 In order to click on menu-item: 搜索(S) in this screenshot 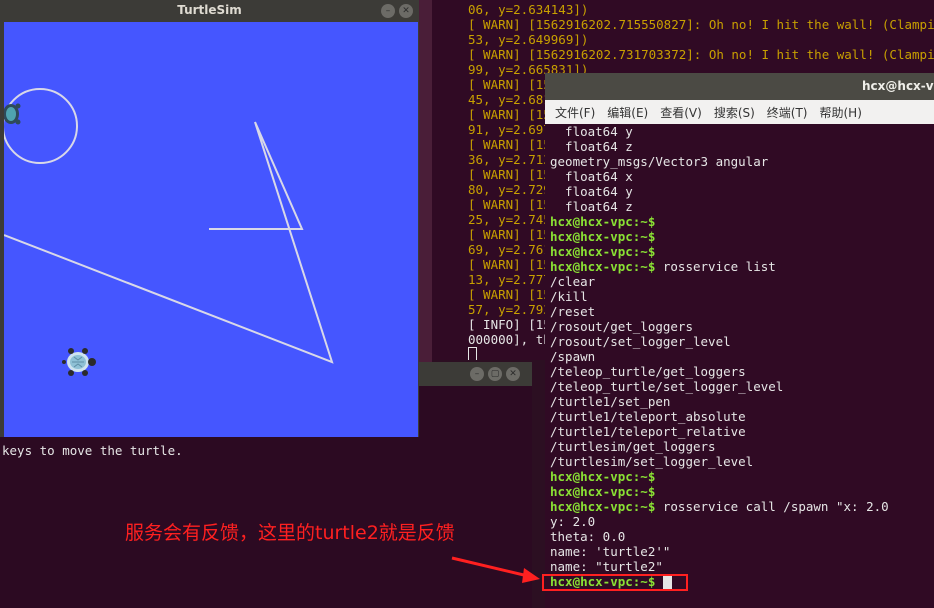, I will do `click(734, 112)`.